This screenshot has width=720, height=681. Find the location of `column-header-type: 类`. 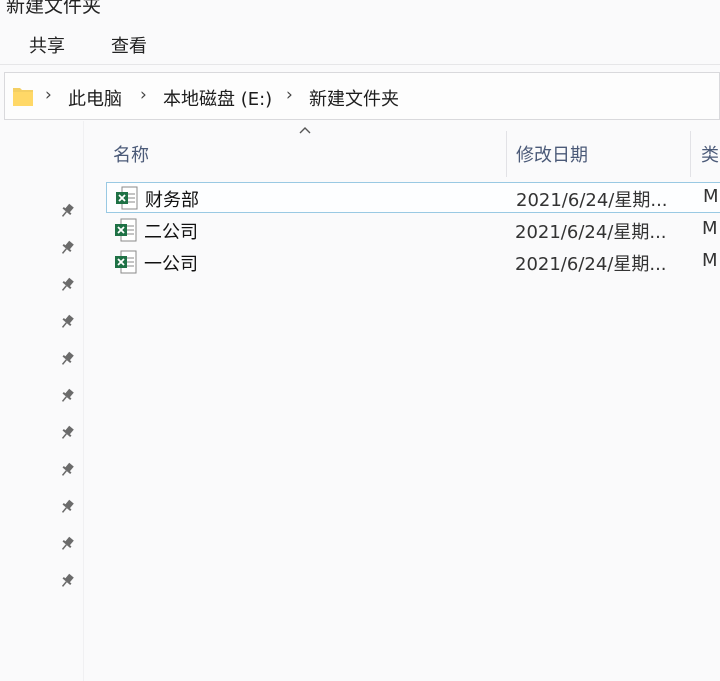

column-header-type: 类 is located at coordinates (710, 154).